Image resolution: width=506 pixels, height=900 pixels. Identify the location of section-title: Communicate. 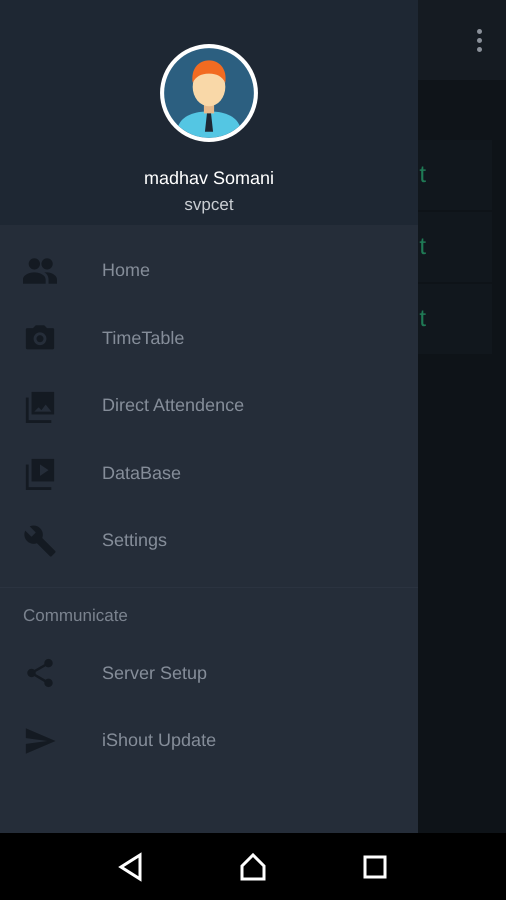
(75, 616).